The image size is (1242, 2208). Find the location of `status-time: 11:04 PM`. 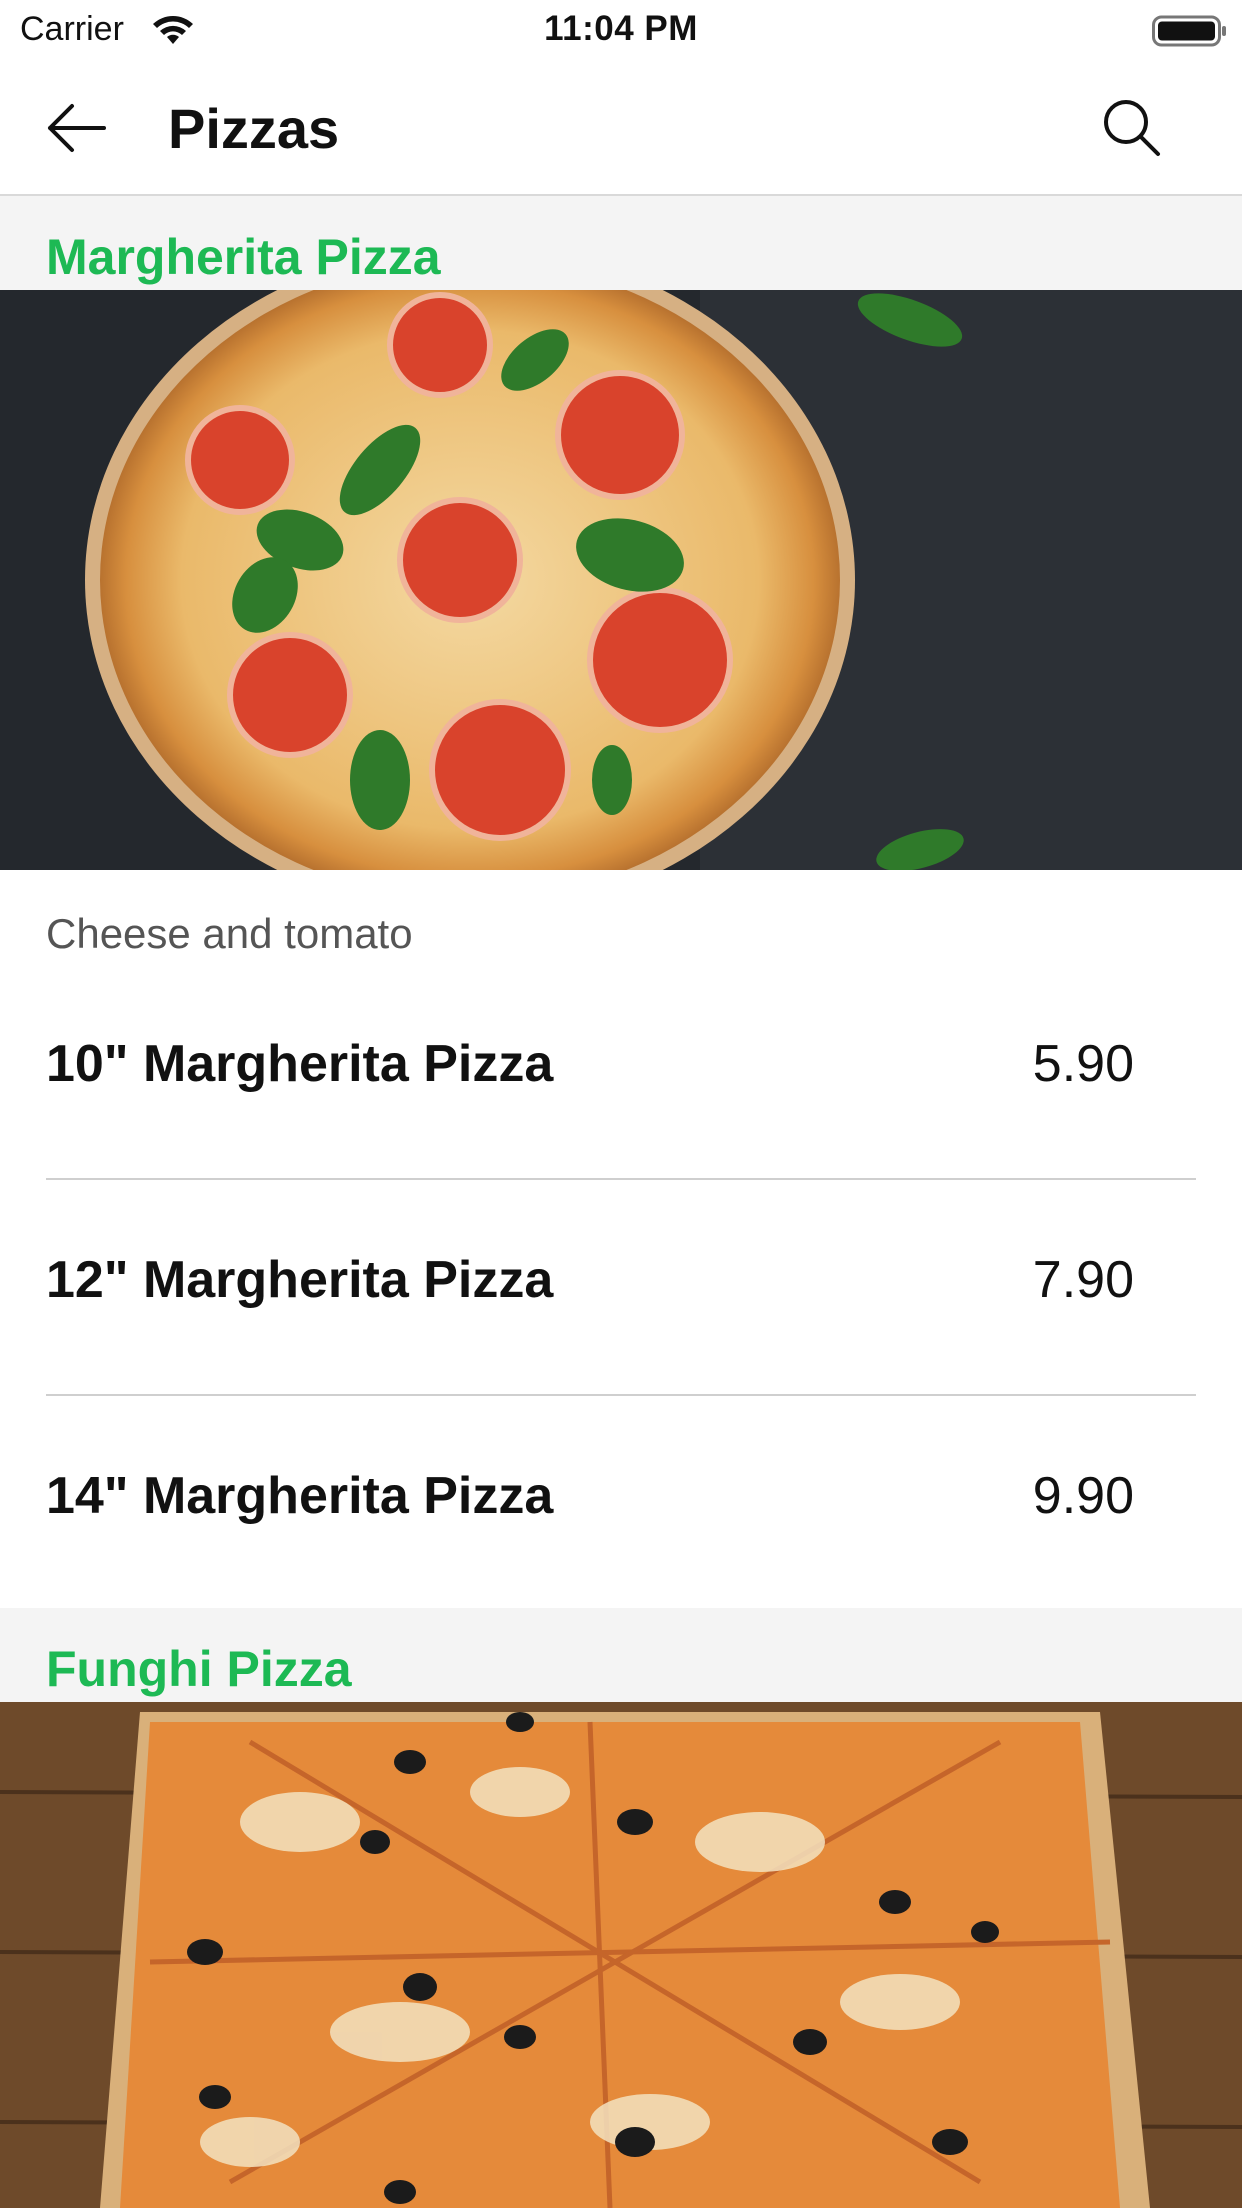

status-time: 11:04 PM is located at coordinates (621, 28).